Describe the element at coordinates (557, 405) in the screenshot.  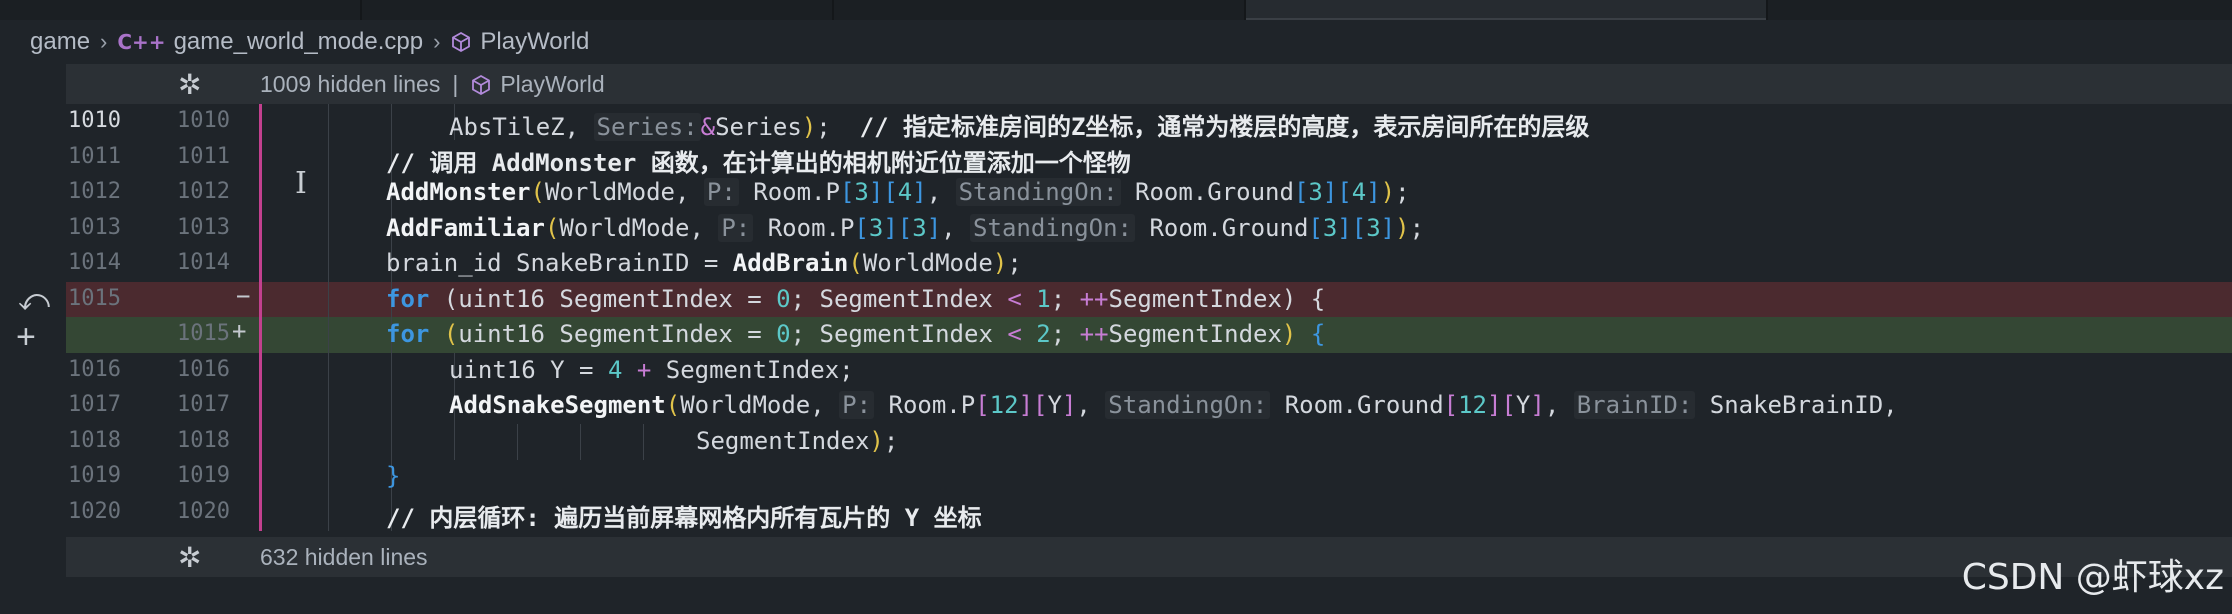
I see `code-token: AddSnakeSegment` at that location.